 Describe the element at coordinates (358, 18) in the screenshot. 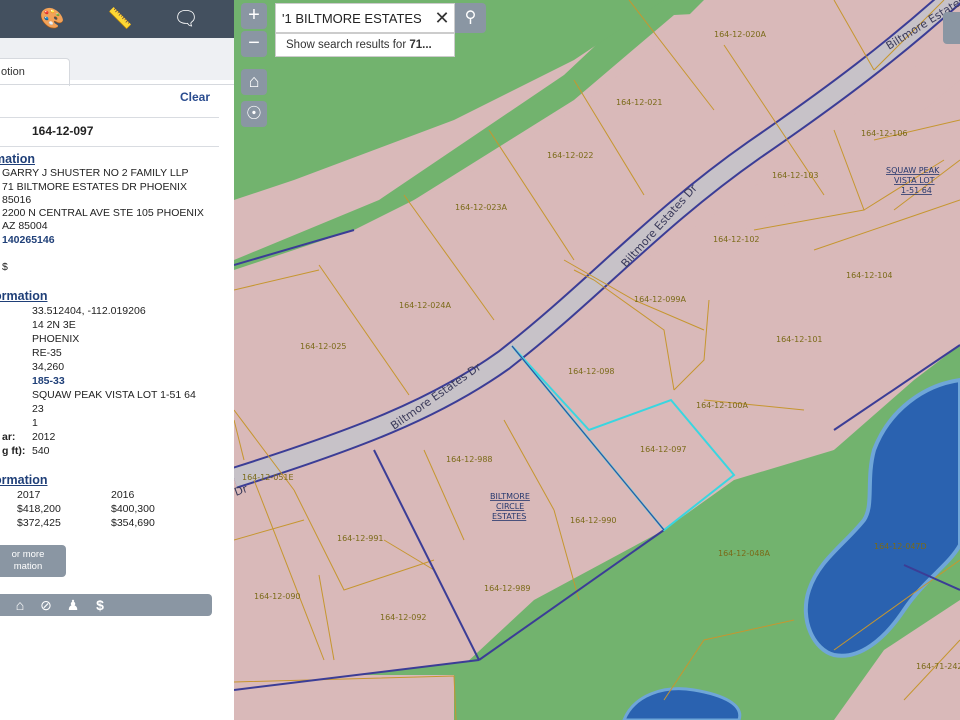

I see `search-input` at that location.